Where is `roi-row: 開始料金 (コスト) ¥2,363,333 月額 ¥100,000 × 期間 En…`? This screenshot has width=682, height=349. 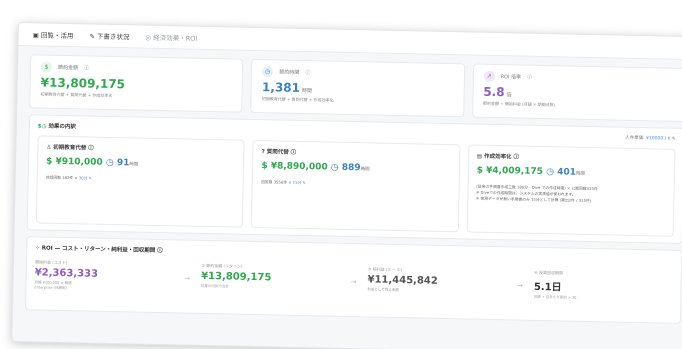
roi-row: 開始料金 (コスト) ¥2,363,333 月額 ¥100,000 × 期間 En… is located at coordinates (353, 281).